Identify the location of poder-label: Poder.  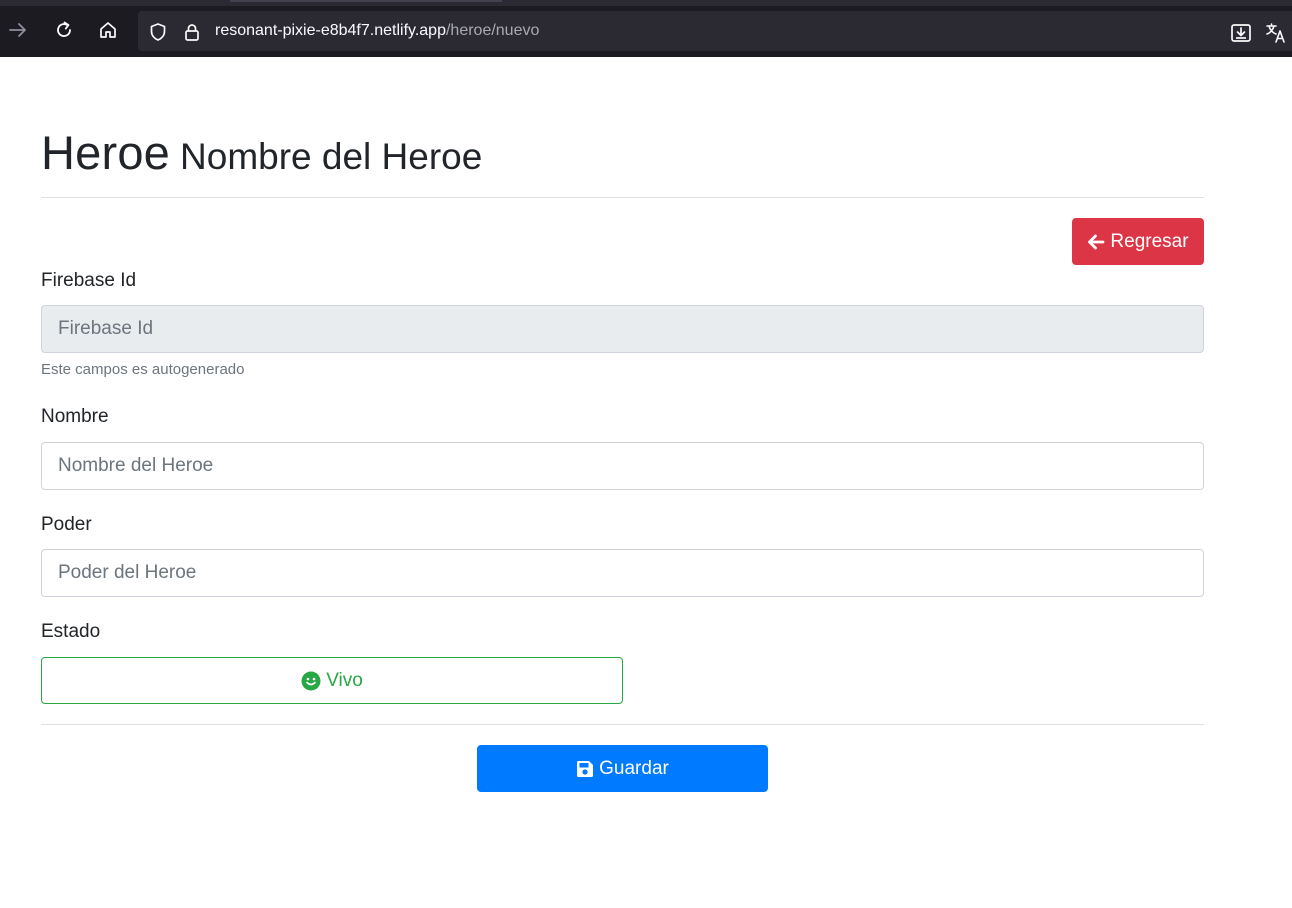
(66, 524).